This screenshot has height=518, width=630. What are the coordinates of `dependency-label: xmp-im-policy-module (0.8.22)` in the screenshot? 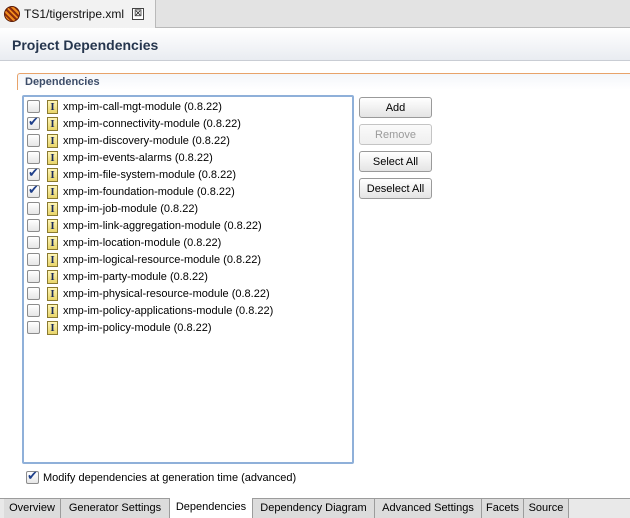 It's located at (137, 327).